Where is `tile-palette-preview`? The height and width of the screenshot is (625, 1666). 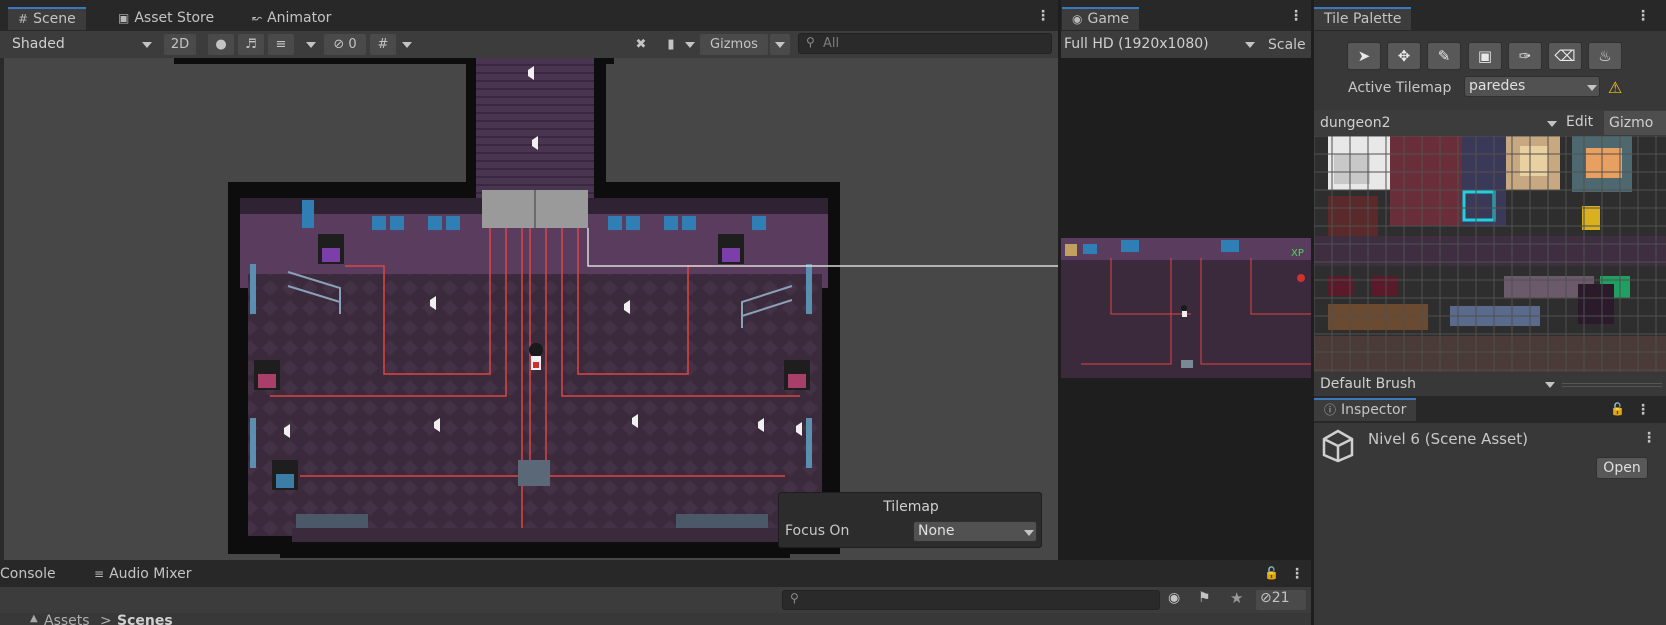 tile-palette-preview is located at coordinates (1490, 254).